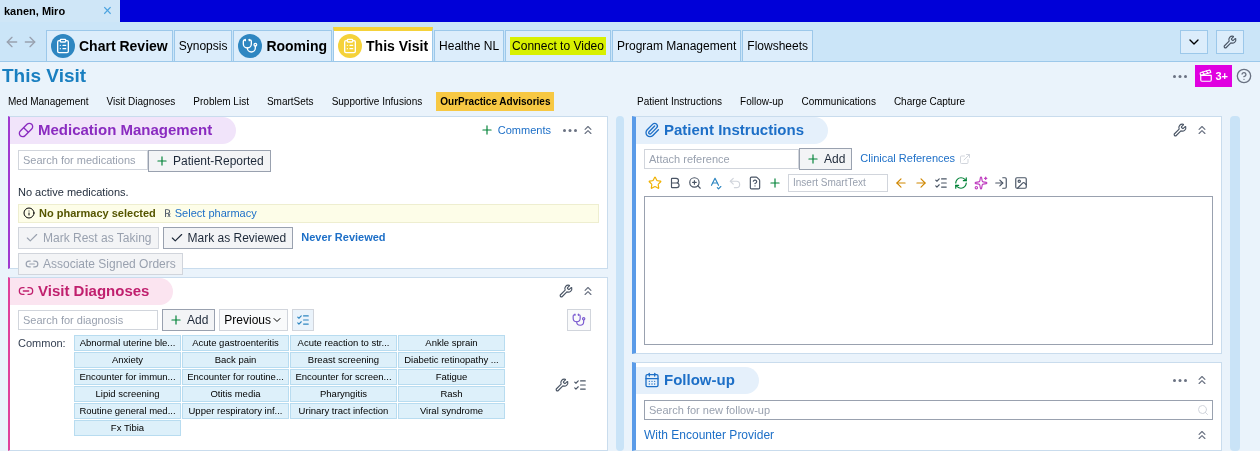 The height and width of the screenshot is (451, 1260). I want to click on diagnosis-chip: Otitis media, so click(235, 393).